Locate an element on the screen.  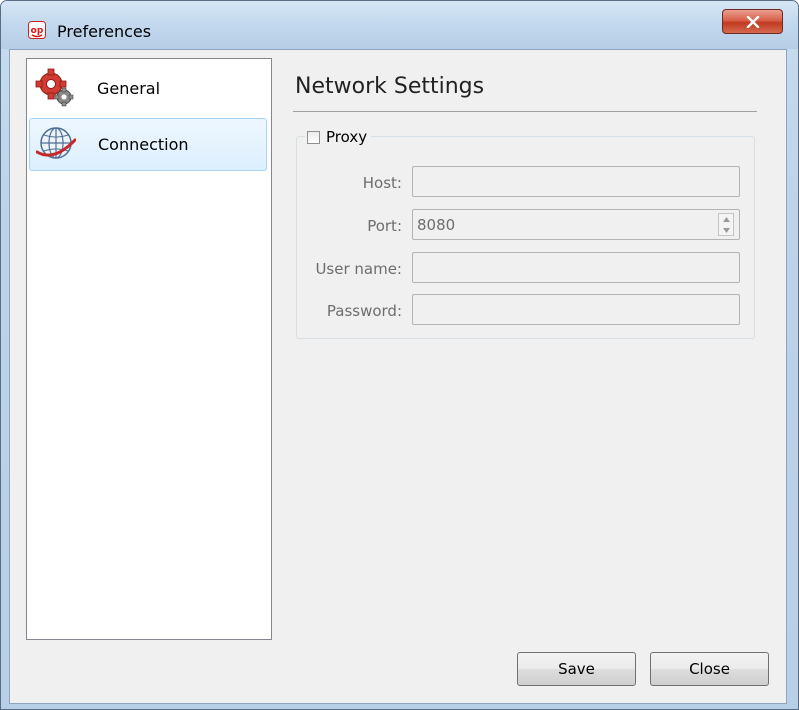
page-title: Network Settings is located at coordinates (390, 86).